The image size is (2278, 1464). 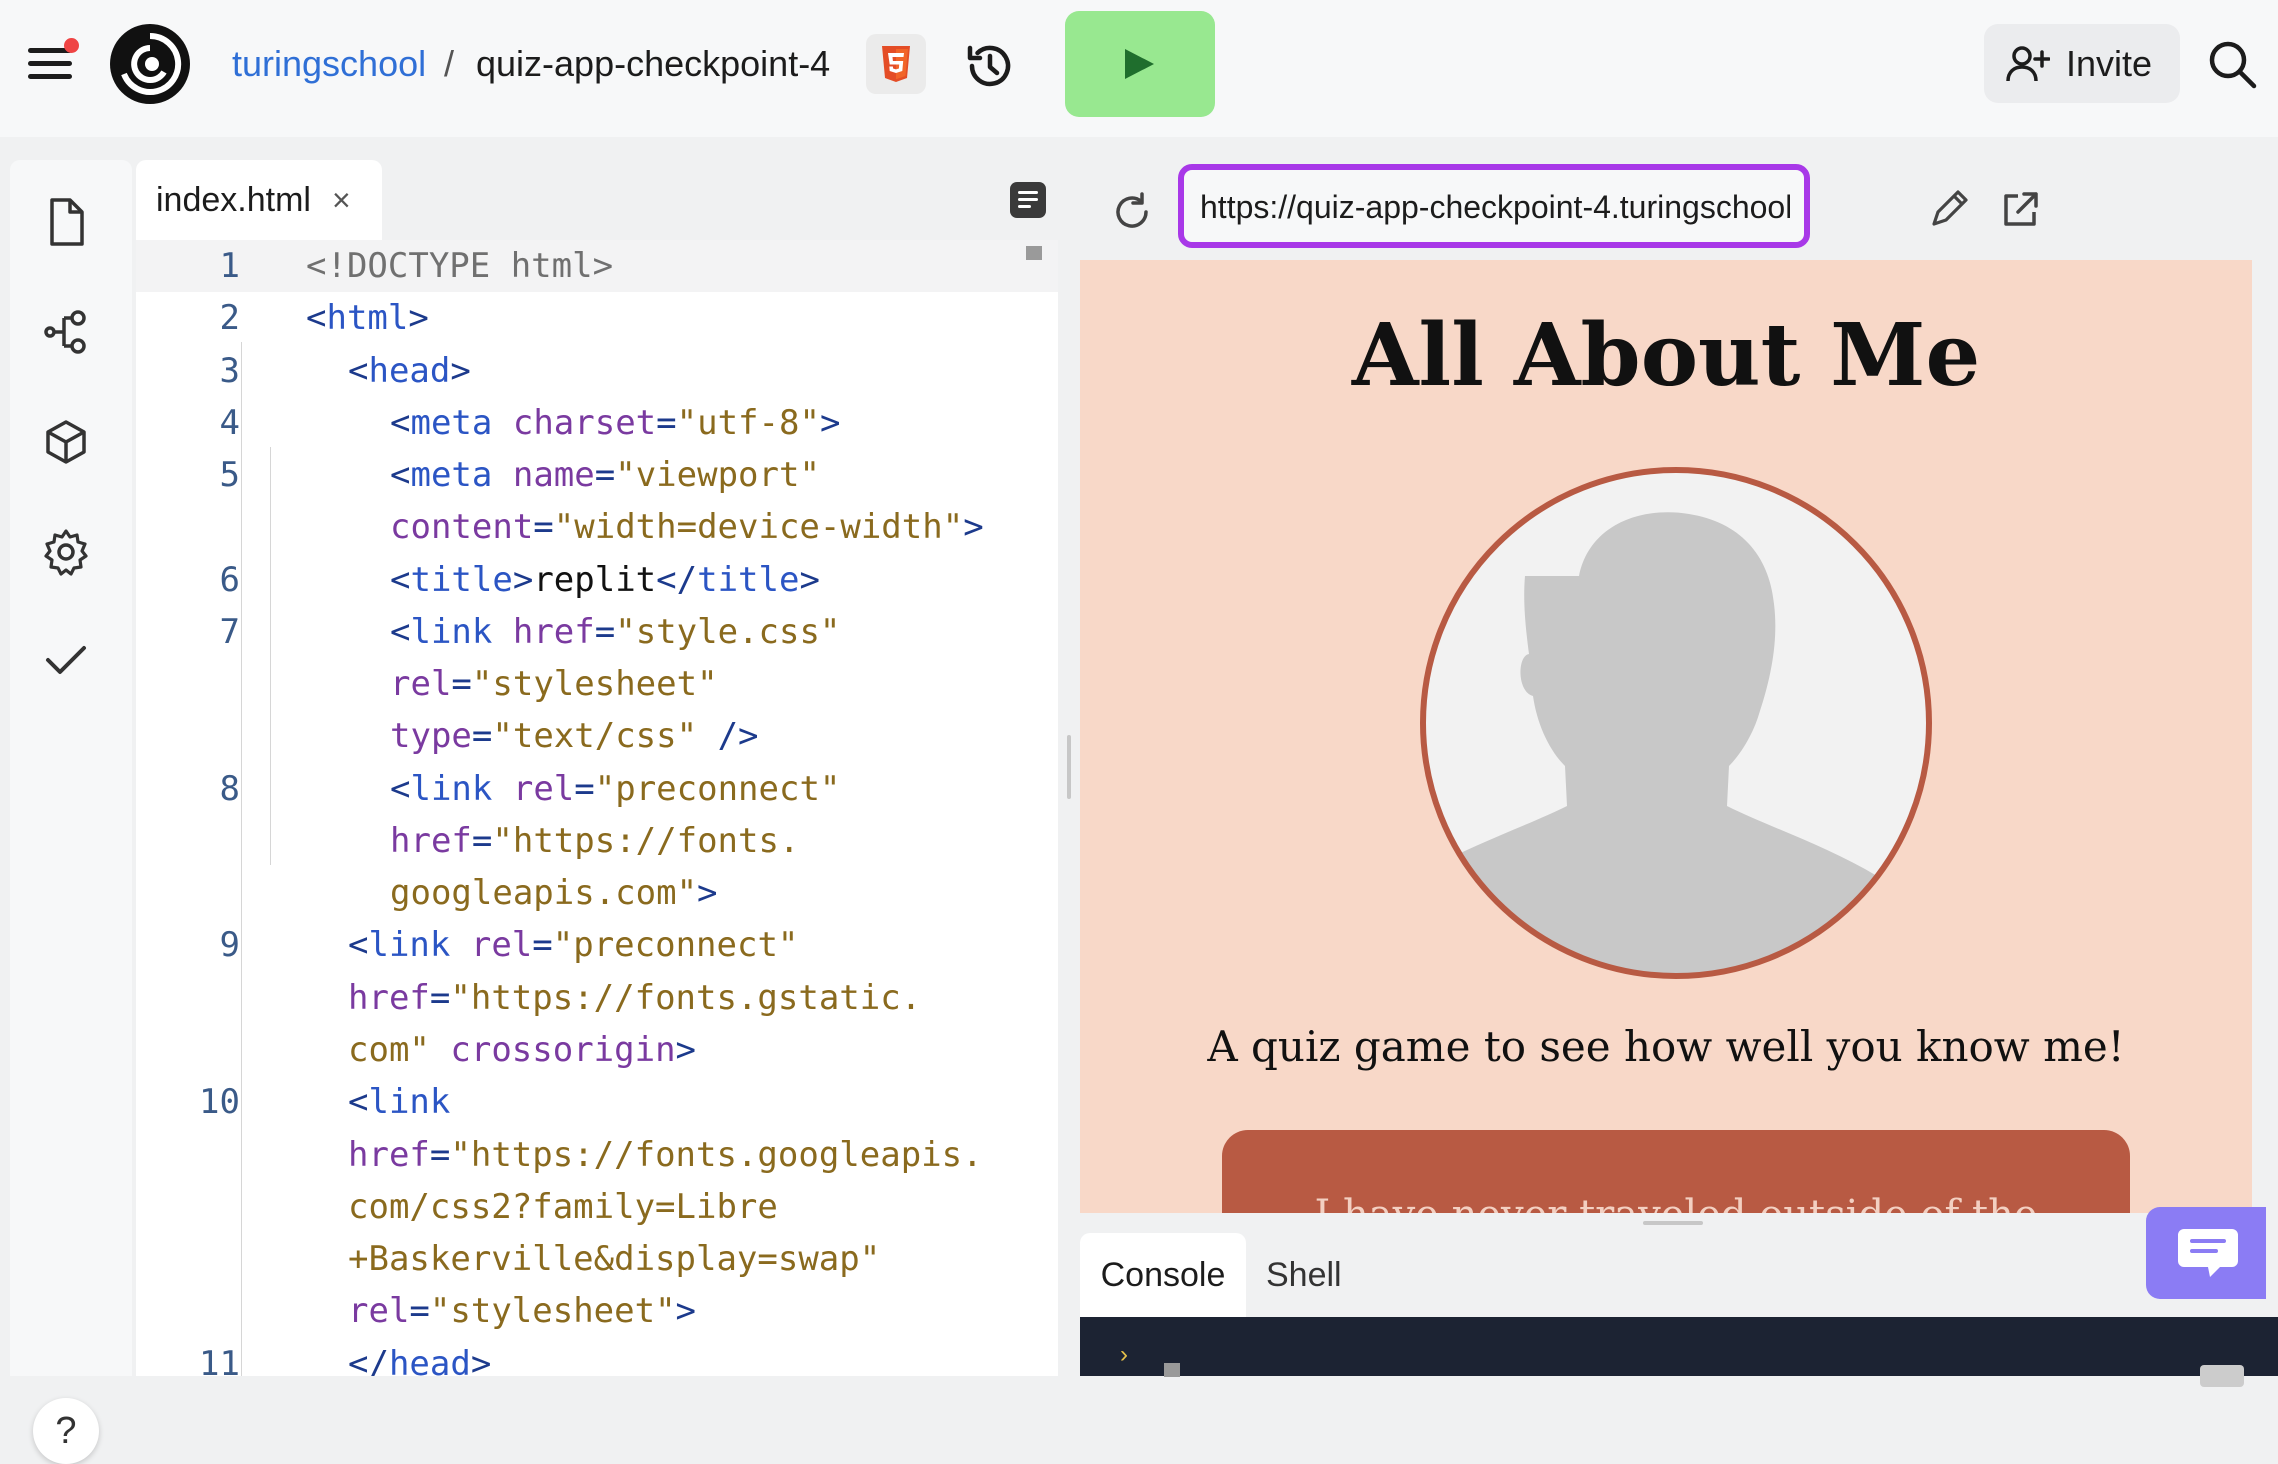 I want to click on tool-rail: ?, so click(x=71, y=812).